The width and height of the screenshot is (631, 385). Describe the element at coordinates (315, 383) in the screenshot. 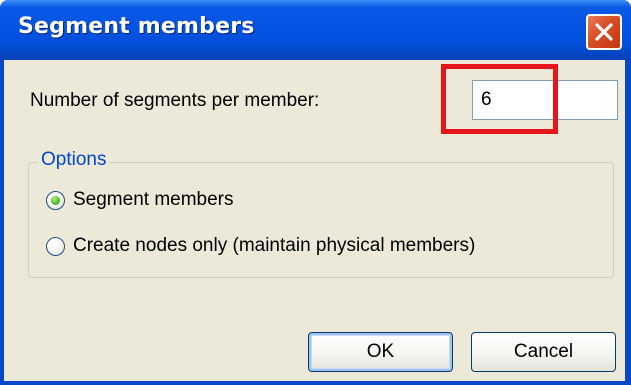

I see `window-border-bottom` at that location.